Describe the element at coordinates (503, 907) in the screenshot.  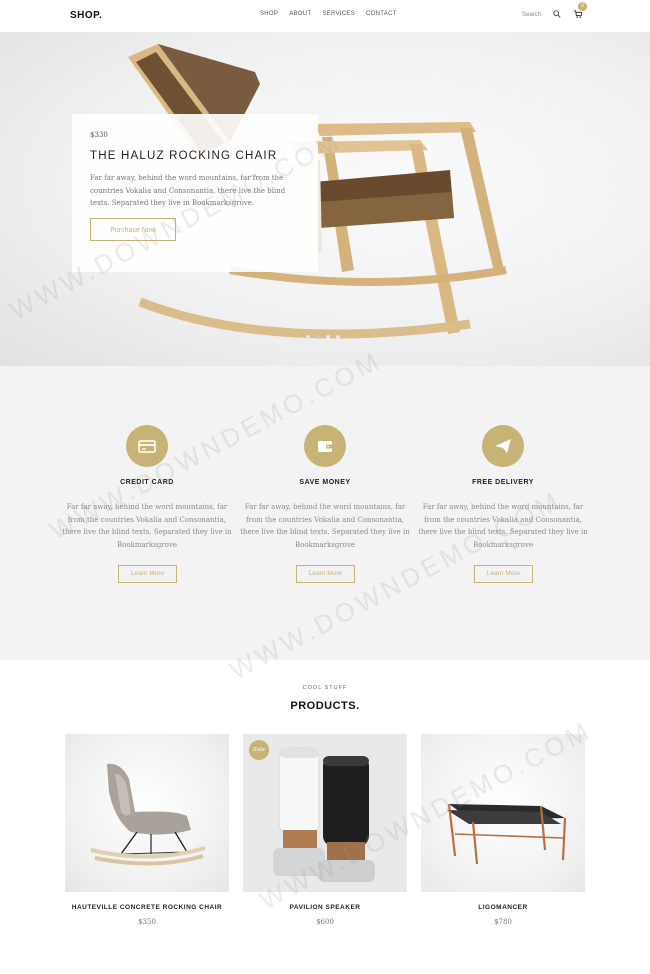
I see `product-name: LIGOMANCER` at that location.